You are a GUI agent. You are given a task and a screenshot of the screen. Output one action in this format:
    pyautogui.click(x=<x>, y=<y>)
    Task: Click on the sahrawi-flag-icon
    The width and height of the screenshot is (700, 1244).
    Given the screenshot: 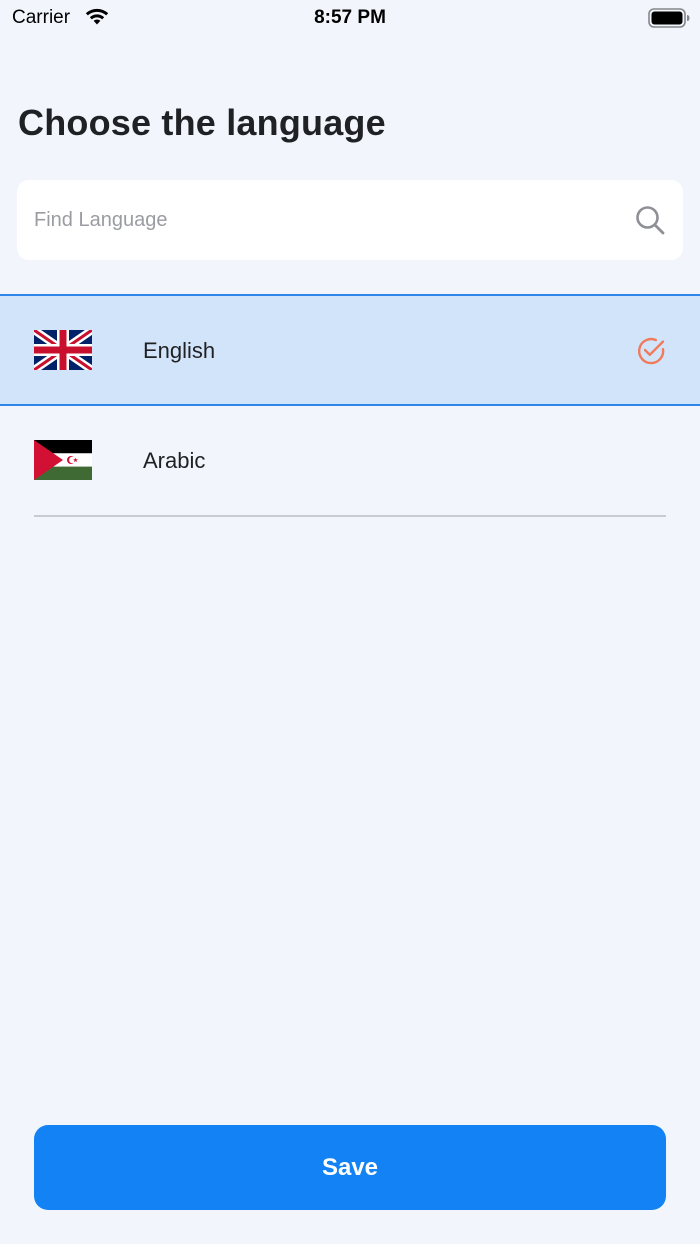 What is the action you would take?
    pyautogui.click(x=63, y=460)
    